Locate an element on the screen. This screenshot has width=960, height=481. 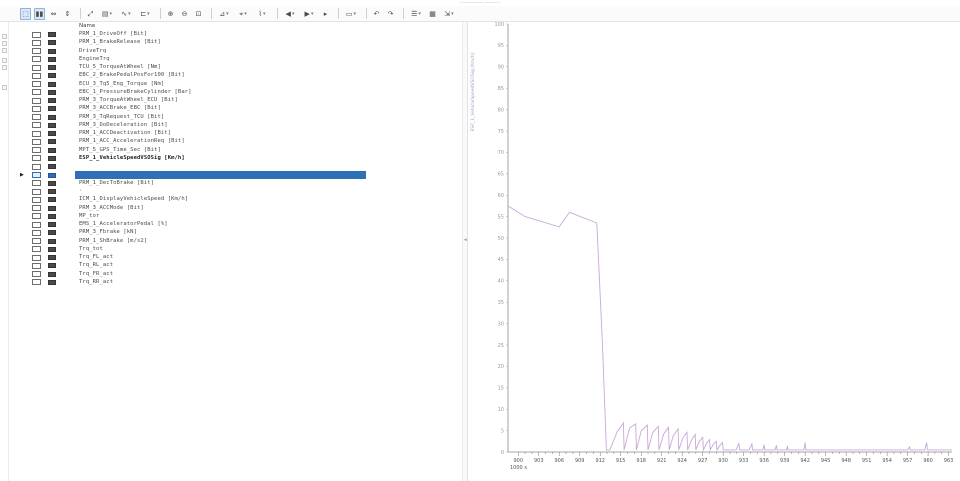
signal-row: ▶ is located at coordinates (231, 174).